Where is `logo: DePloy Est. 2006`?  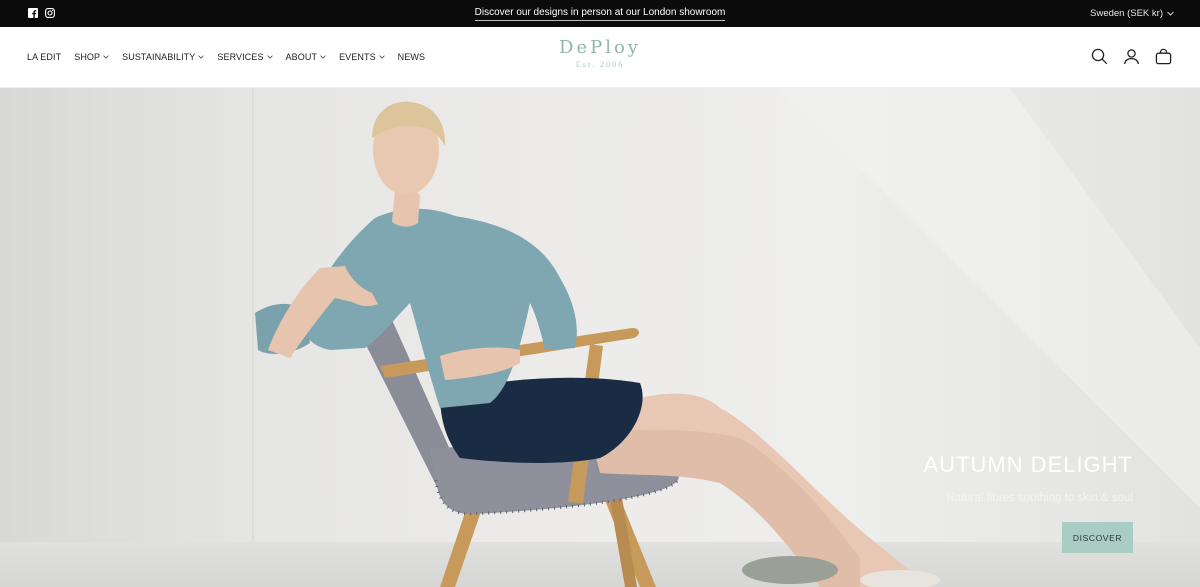
logo: DePloy Est. 2006 is located at coordinates (600, 53).